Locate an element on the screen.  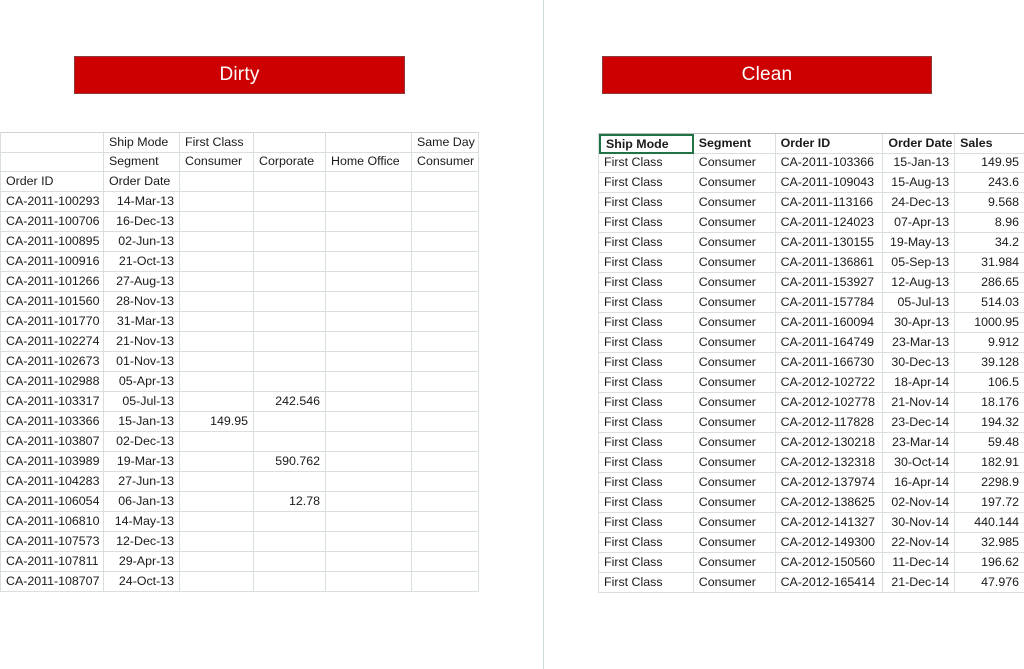
clean-cell: 196.62 is located at coordinates (989, 563).